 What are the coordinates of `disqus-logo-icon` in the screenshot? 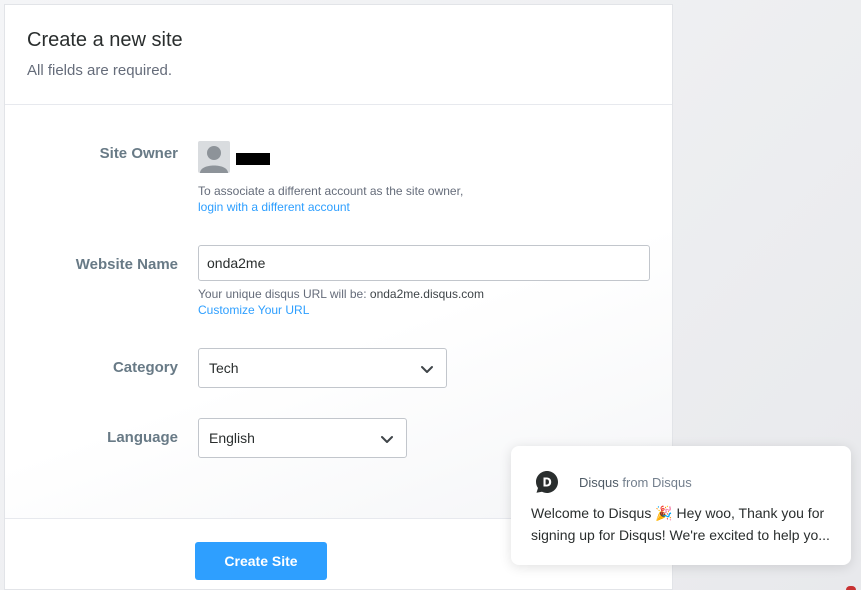 It's located at (547, 482).